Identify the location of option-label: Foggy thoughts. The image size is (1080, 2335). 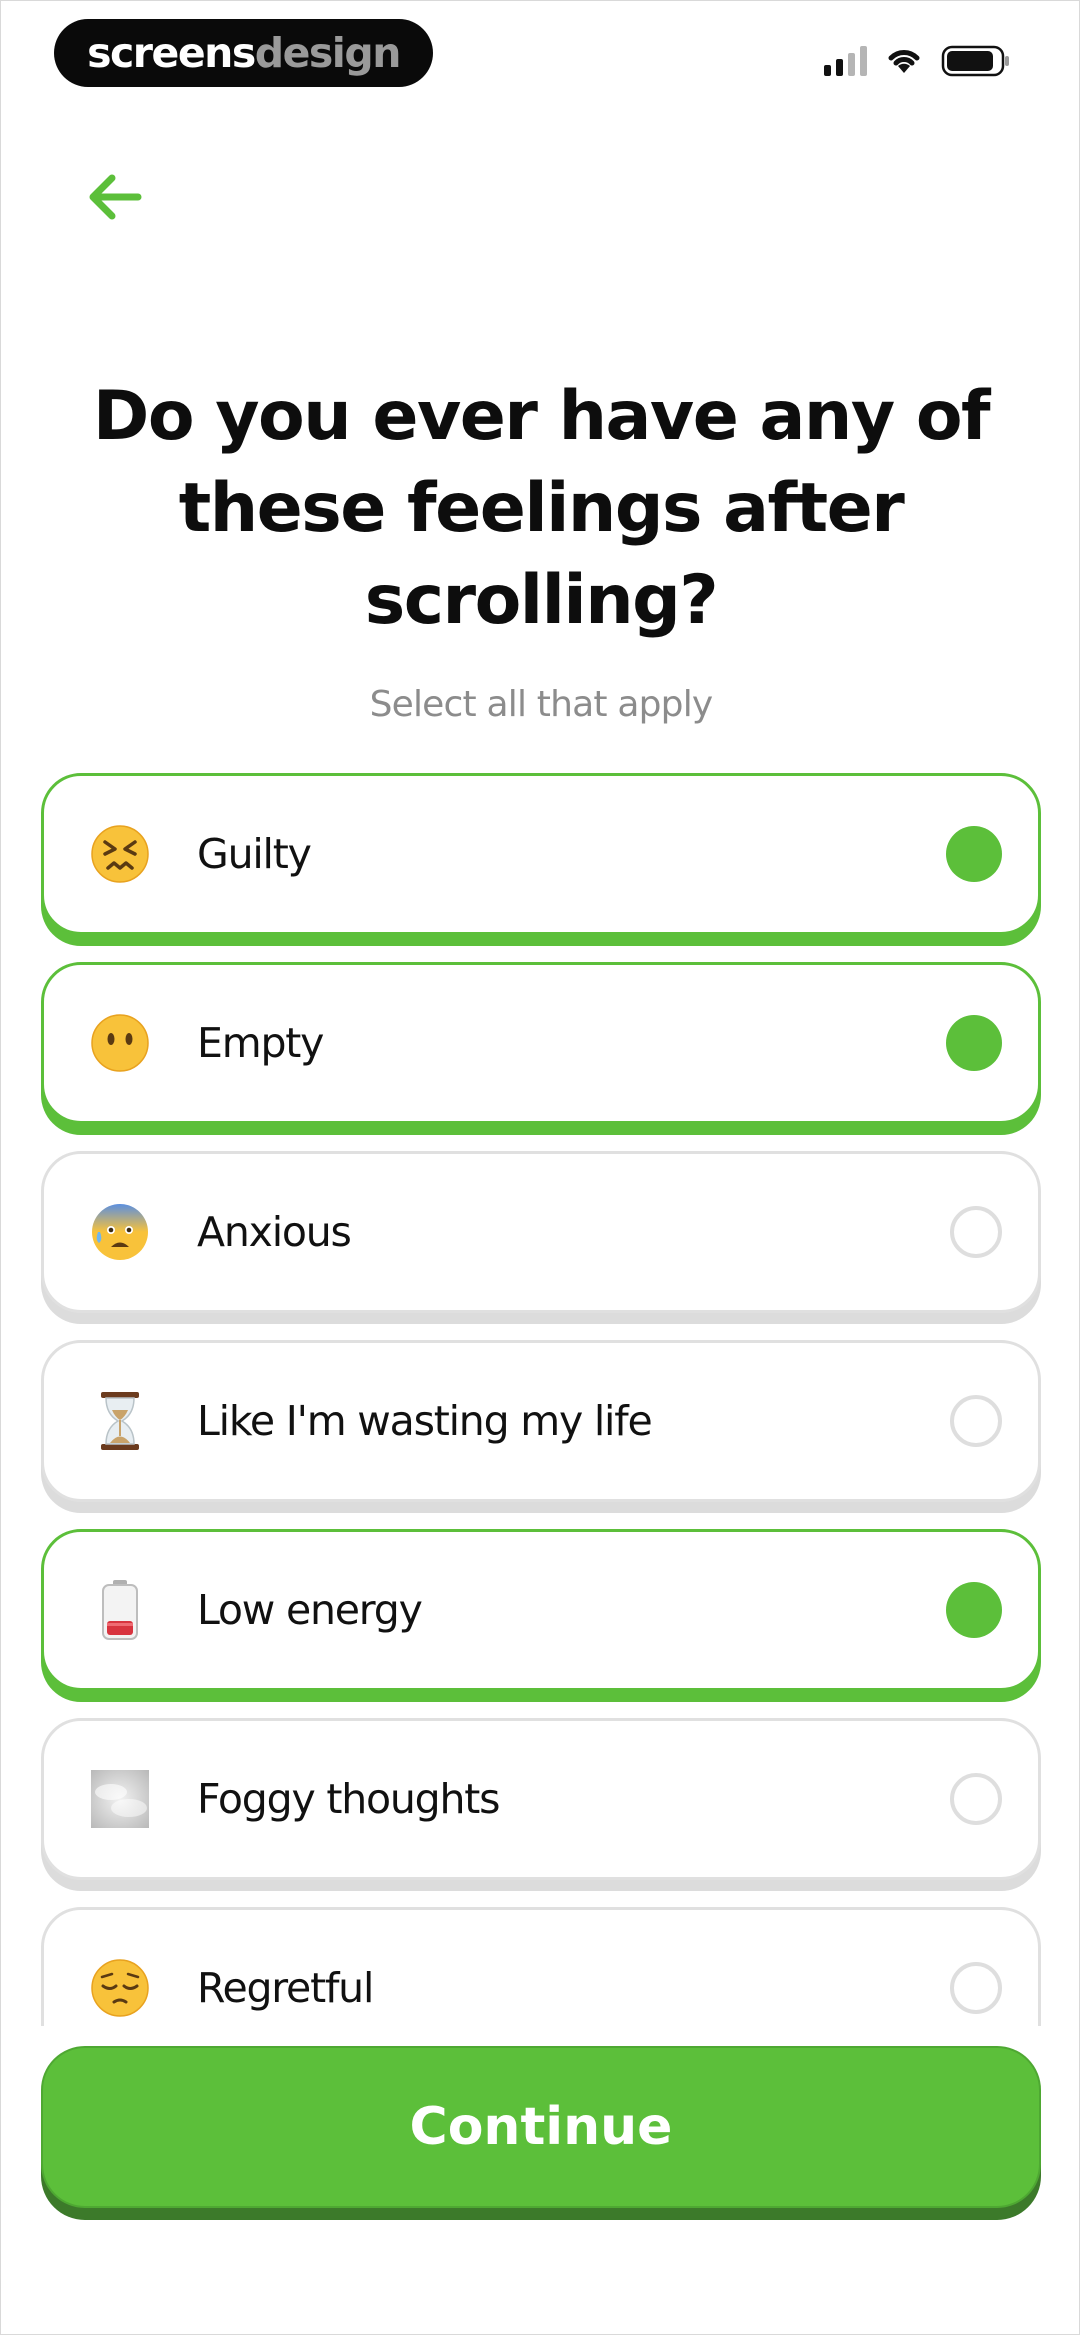
(349, 1799).